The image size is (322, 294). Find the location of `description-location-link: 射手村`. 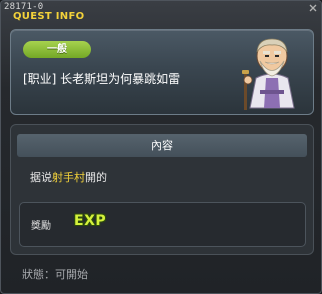

description-location-link: 射手村 is located at coordinates (68, 177).